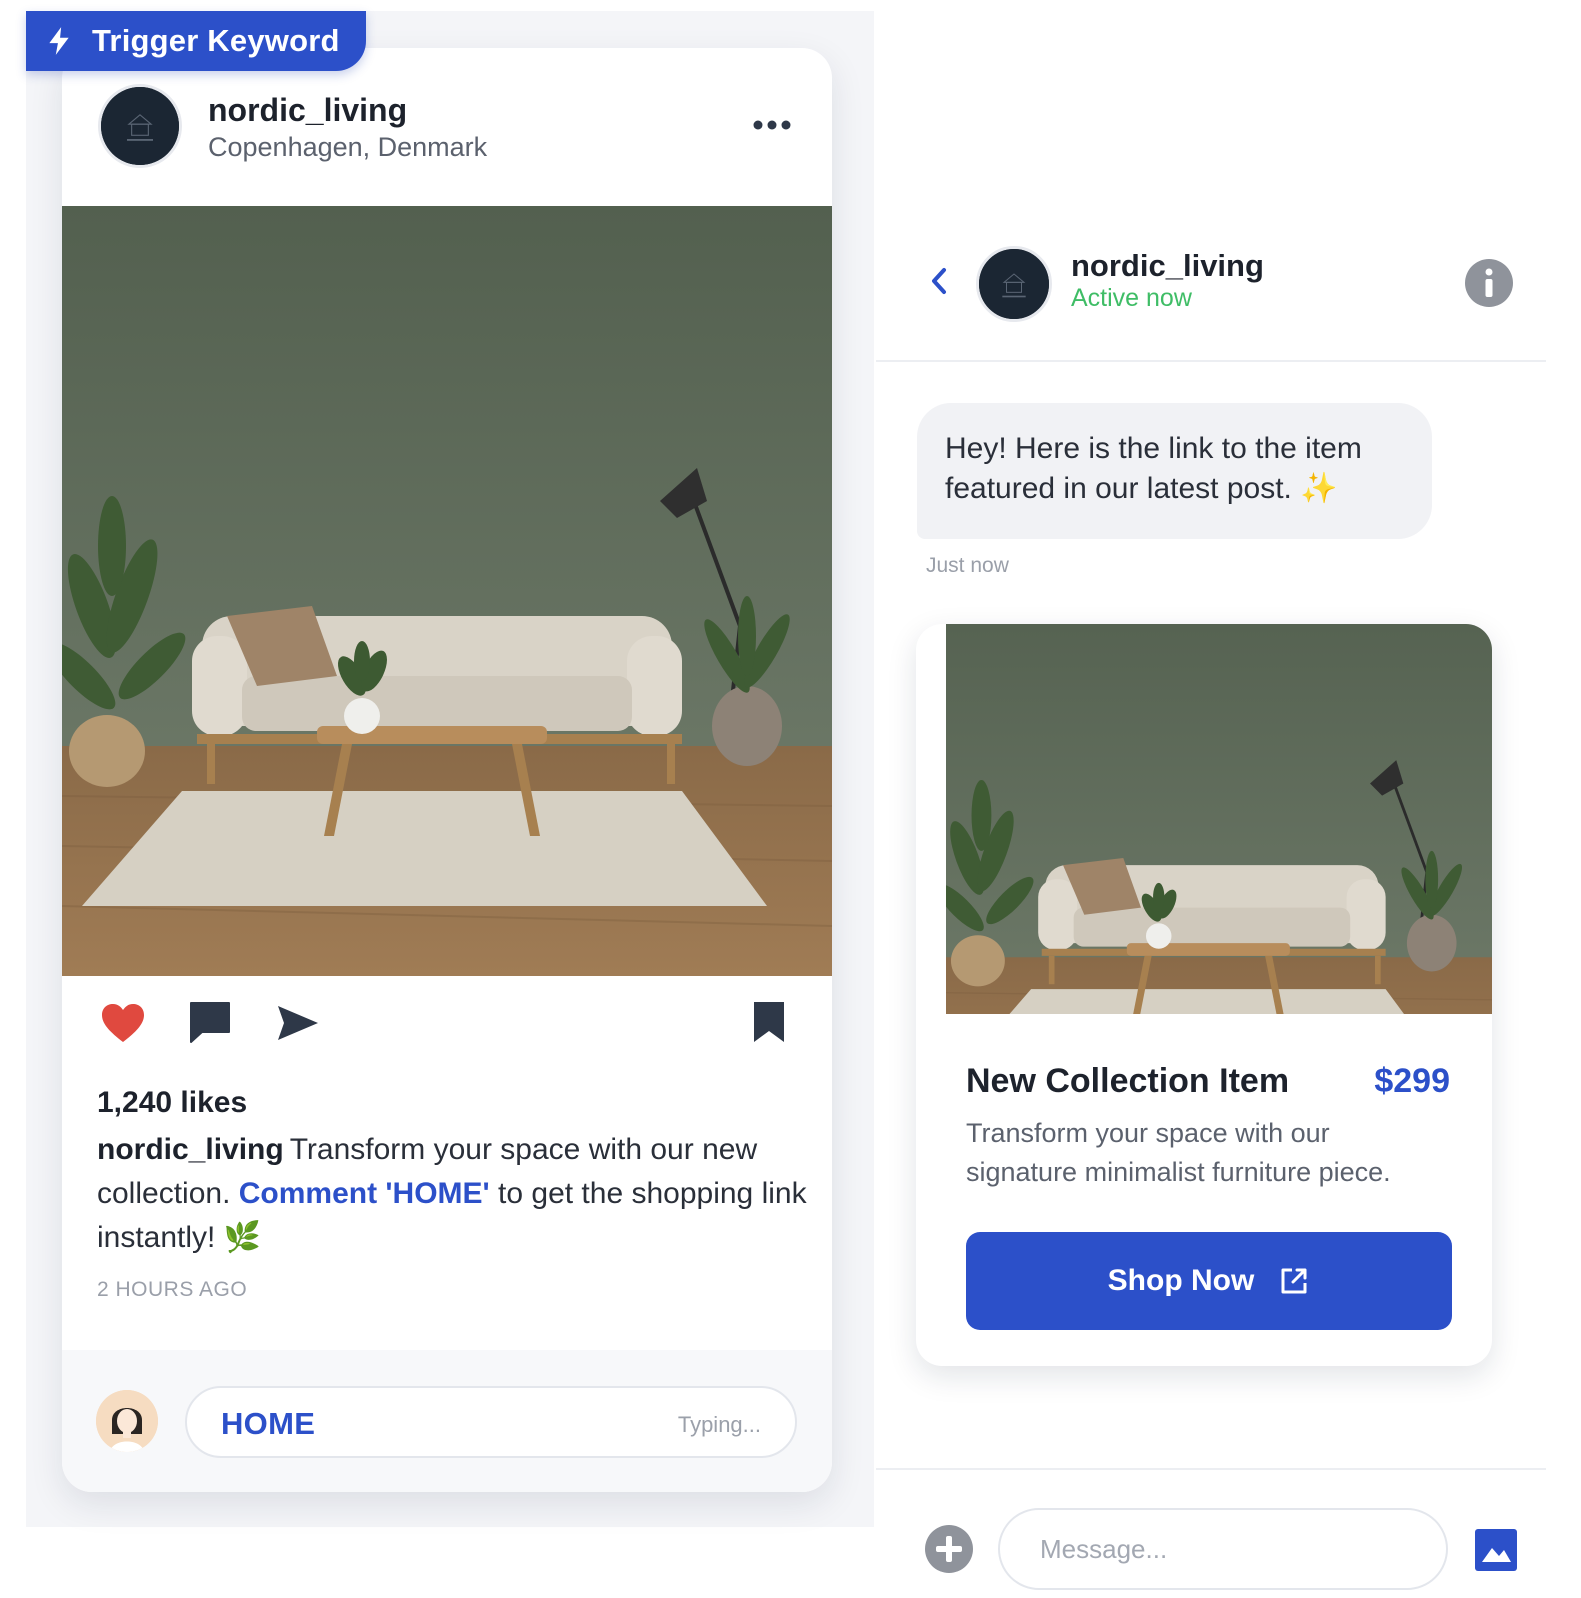 The height and width of the screenshot is (1598, 1581). What do you see at coordinates (210, 1022) in the screenshot?
I see `comment-icon` at bounding box center [210, 1022].